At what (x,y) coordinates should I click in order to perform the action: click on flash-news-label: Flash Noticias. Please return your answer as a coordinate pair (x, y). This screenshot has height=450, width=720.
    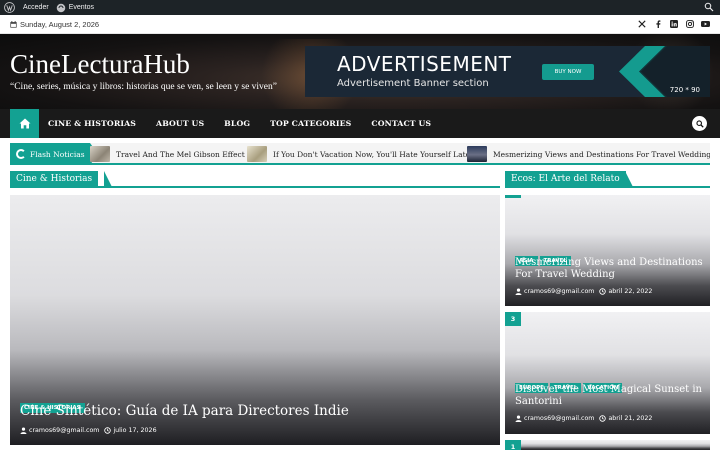
    Looking at the image, I should click on (50, 153).